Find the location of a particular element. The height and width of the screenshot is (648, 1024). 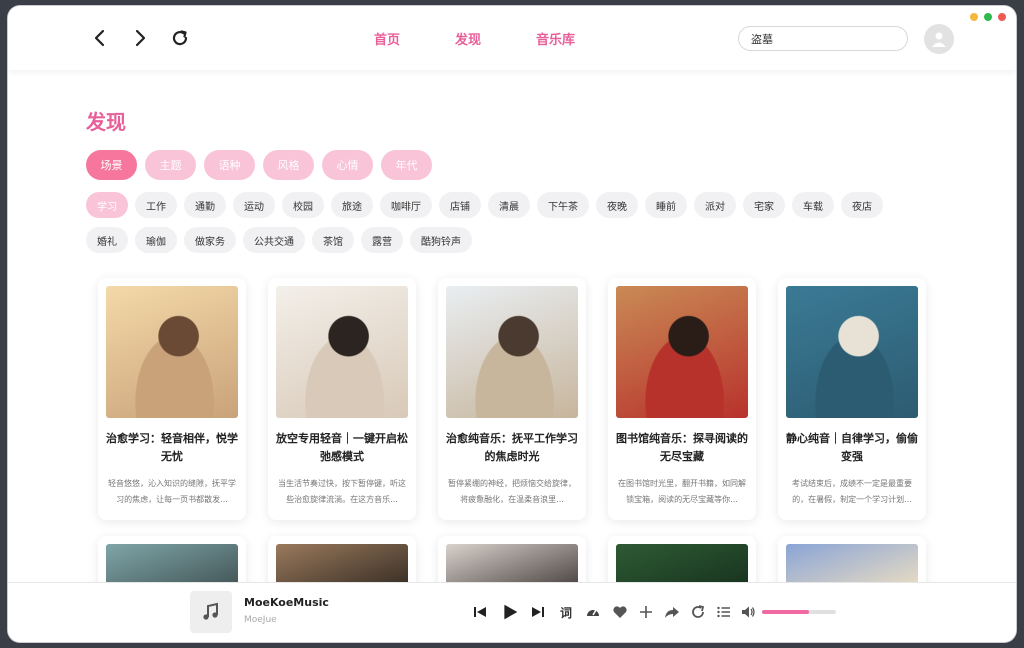

refresh-button is located at coordinates (180, 38).